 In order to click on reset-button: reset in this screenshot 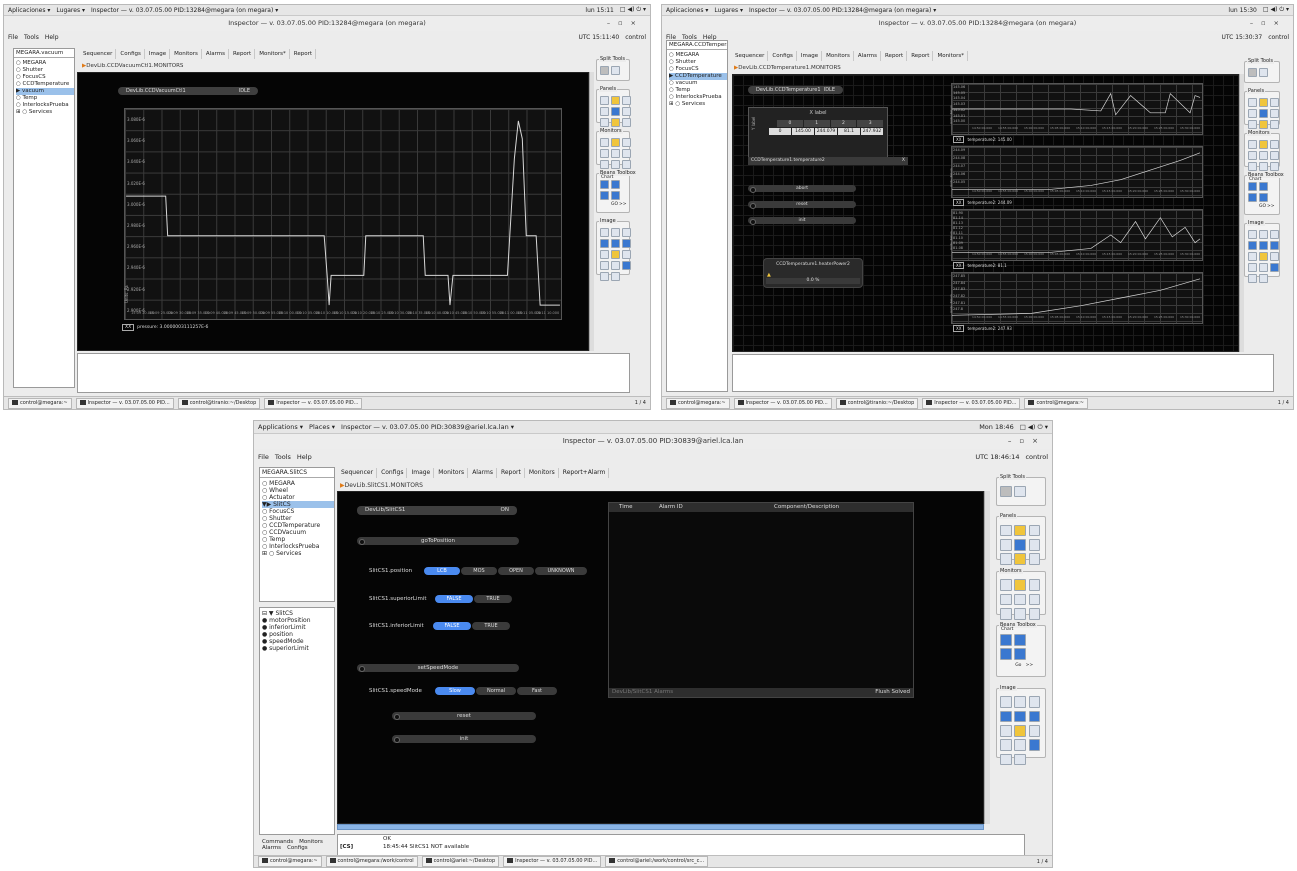, I will do `click(464, 716)`.